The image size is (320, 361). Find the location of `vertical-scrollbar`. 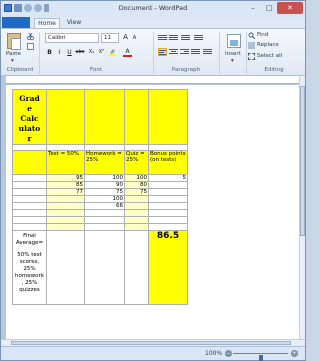

vertical-scrollbar is located at coordinates (302, 207).